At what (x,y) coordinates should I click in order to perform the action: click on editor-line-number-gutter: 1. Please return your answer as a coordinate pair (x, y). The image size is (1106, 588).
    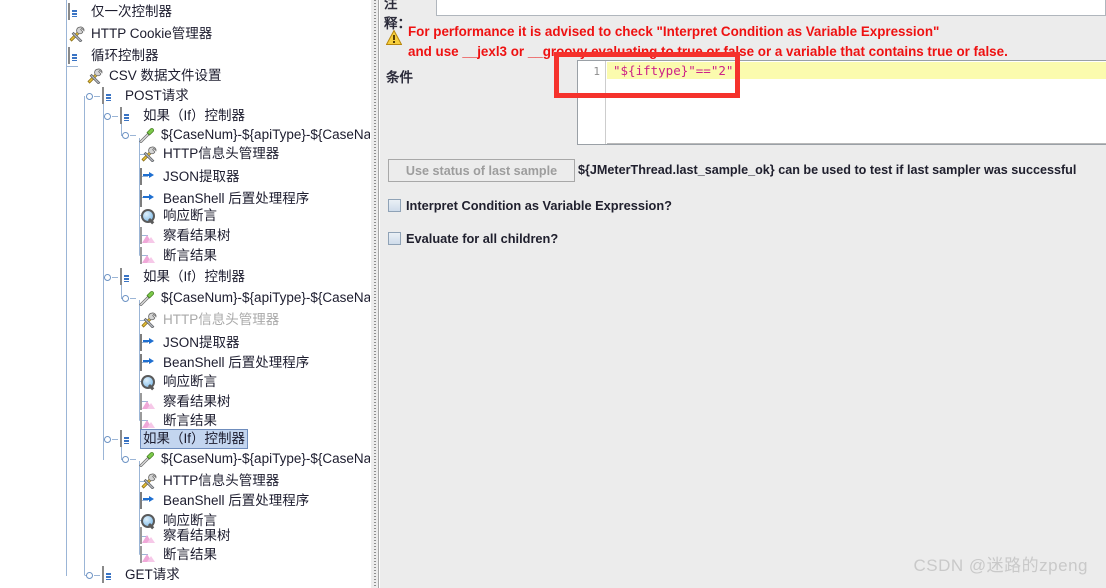
    Looking at the image, I should click on (592, 102).